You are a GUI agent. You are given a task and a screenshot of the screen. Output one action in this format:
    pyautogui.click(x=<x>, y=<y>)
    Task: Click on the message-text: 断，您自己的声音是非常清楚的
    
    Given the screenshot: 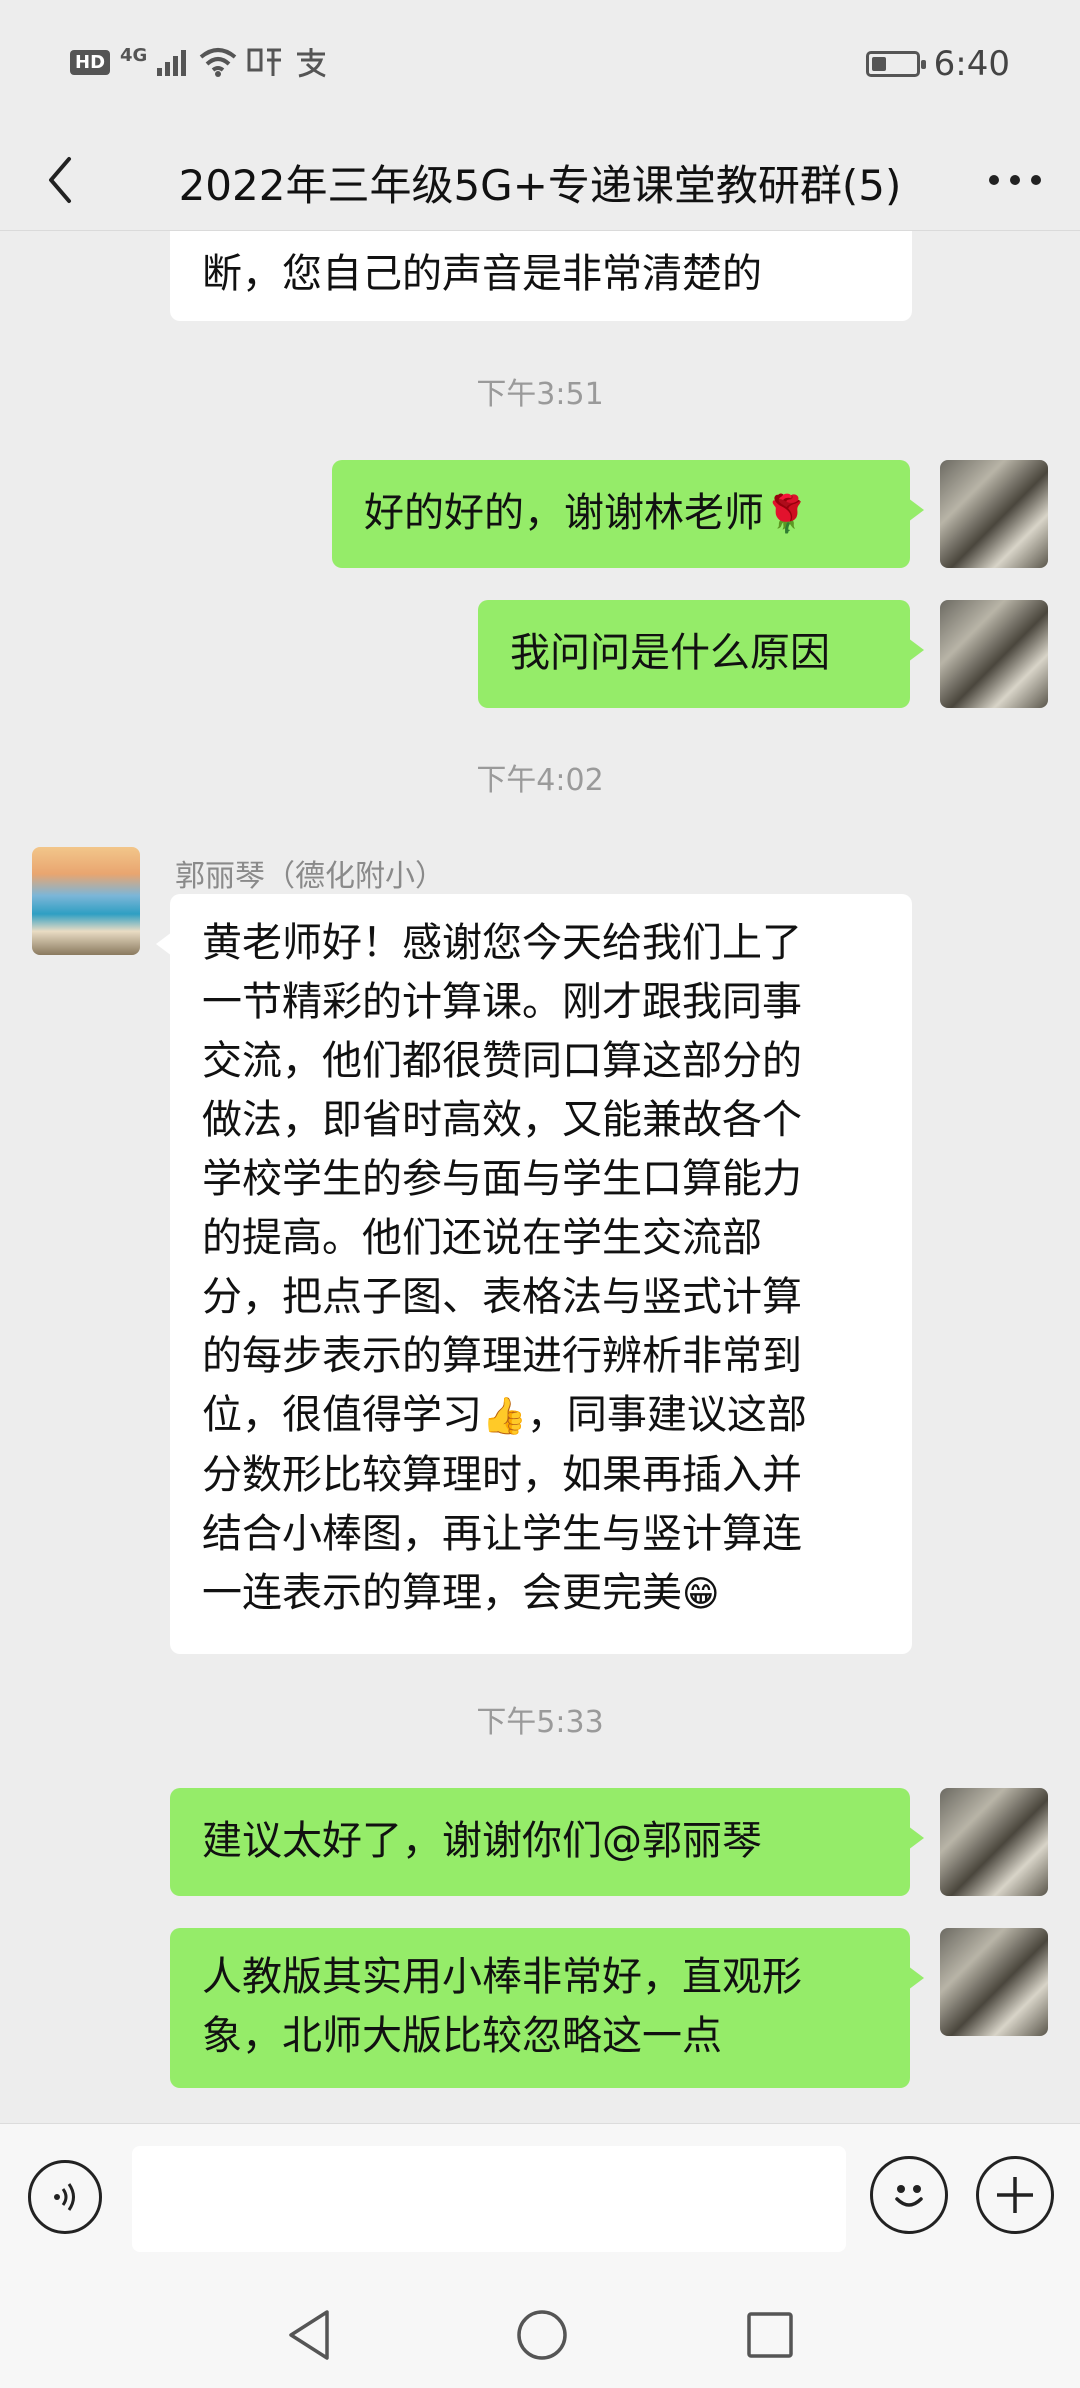 What is the action you would take?
    pyautogui.click(x=482, y=274)
    